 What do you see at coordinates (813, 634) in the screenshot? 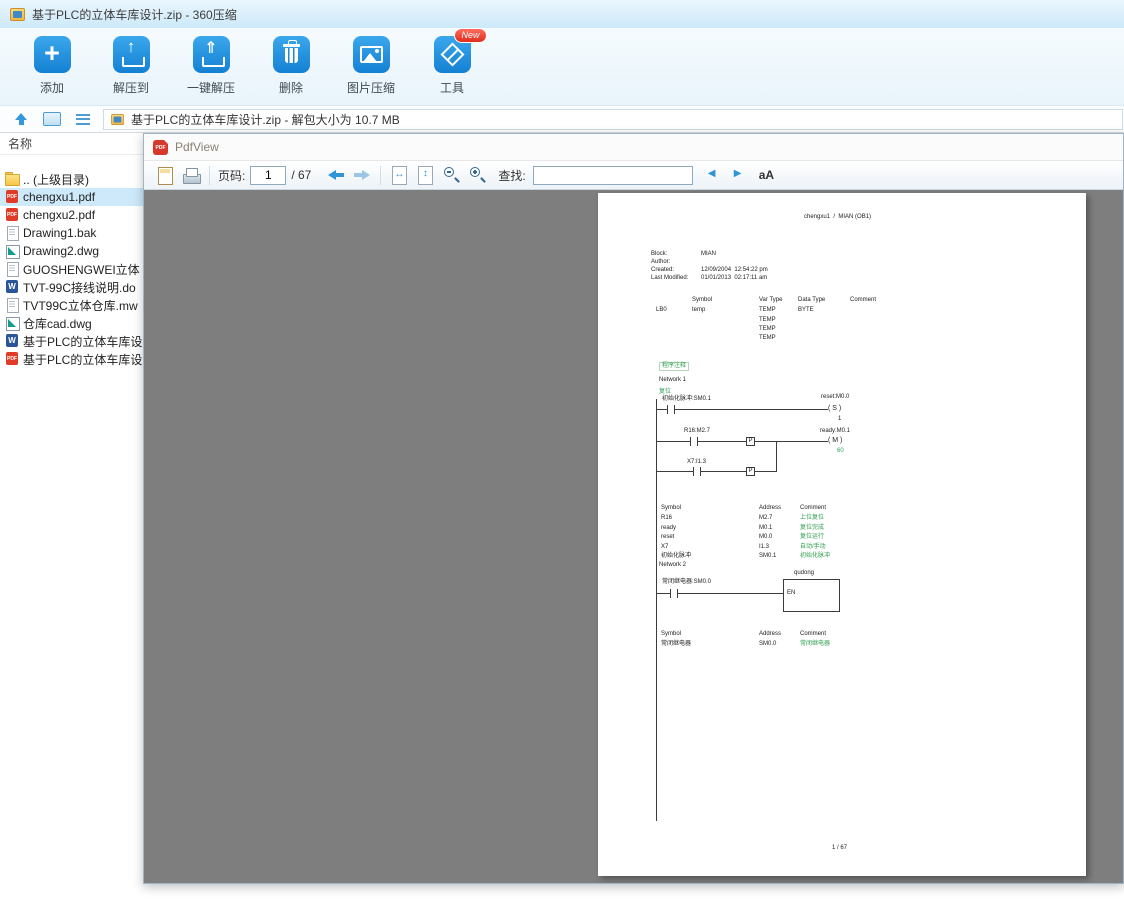
I see `symbol-table-header: Comment` at bounding box center [813, 634].